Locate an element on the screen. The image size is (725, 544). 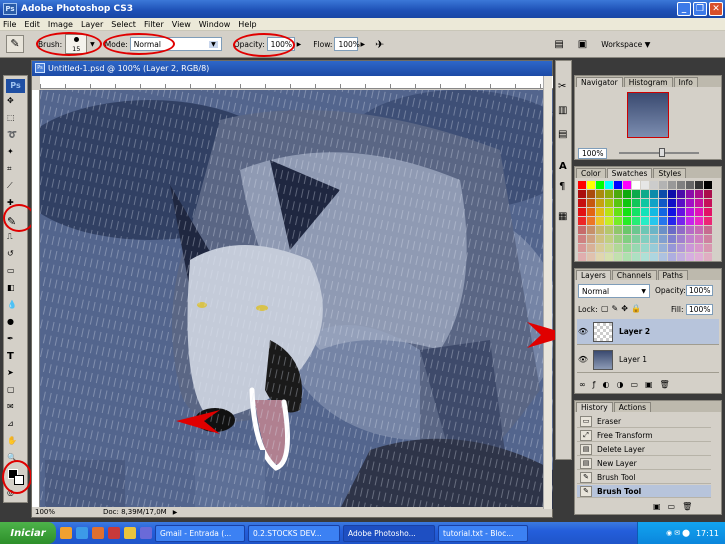
menu-edit: Edit is located at coordinates (32, 24).